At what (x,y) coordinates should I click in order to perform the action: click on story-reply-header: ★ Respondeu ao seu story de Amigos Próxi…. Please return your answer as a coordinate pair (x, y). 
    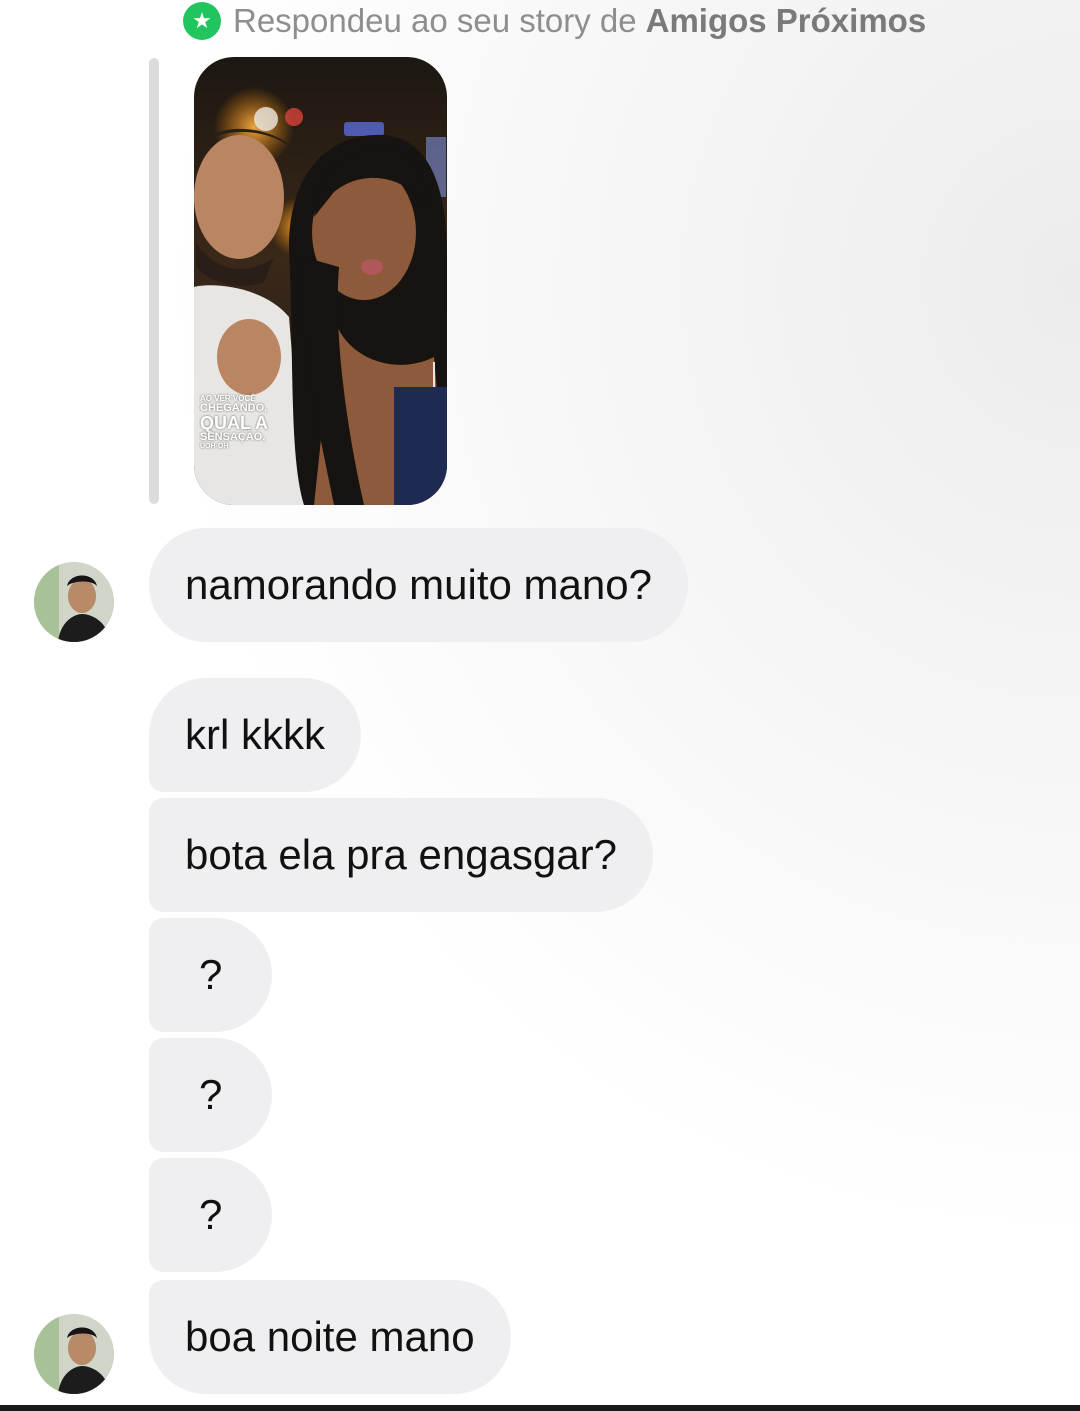
    Looking at the image, I should click on (554, 21).